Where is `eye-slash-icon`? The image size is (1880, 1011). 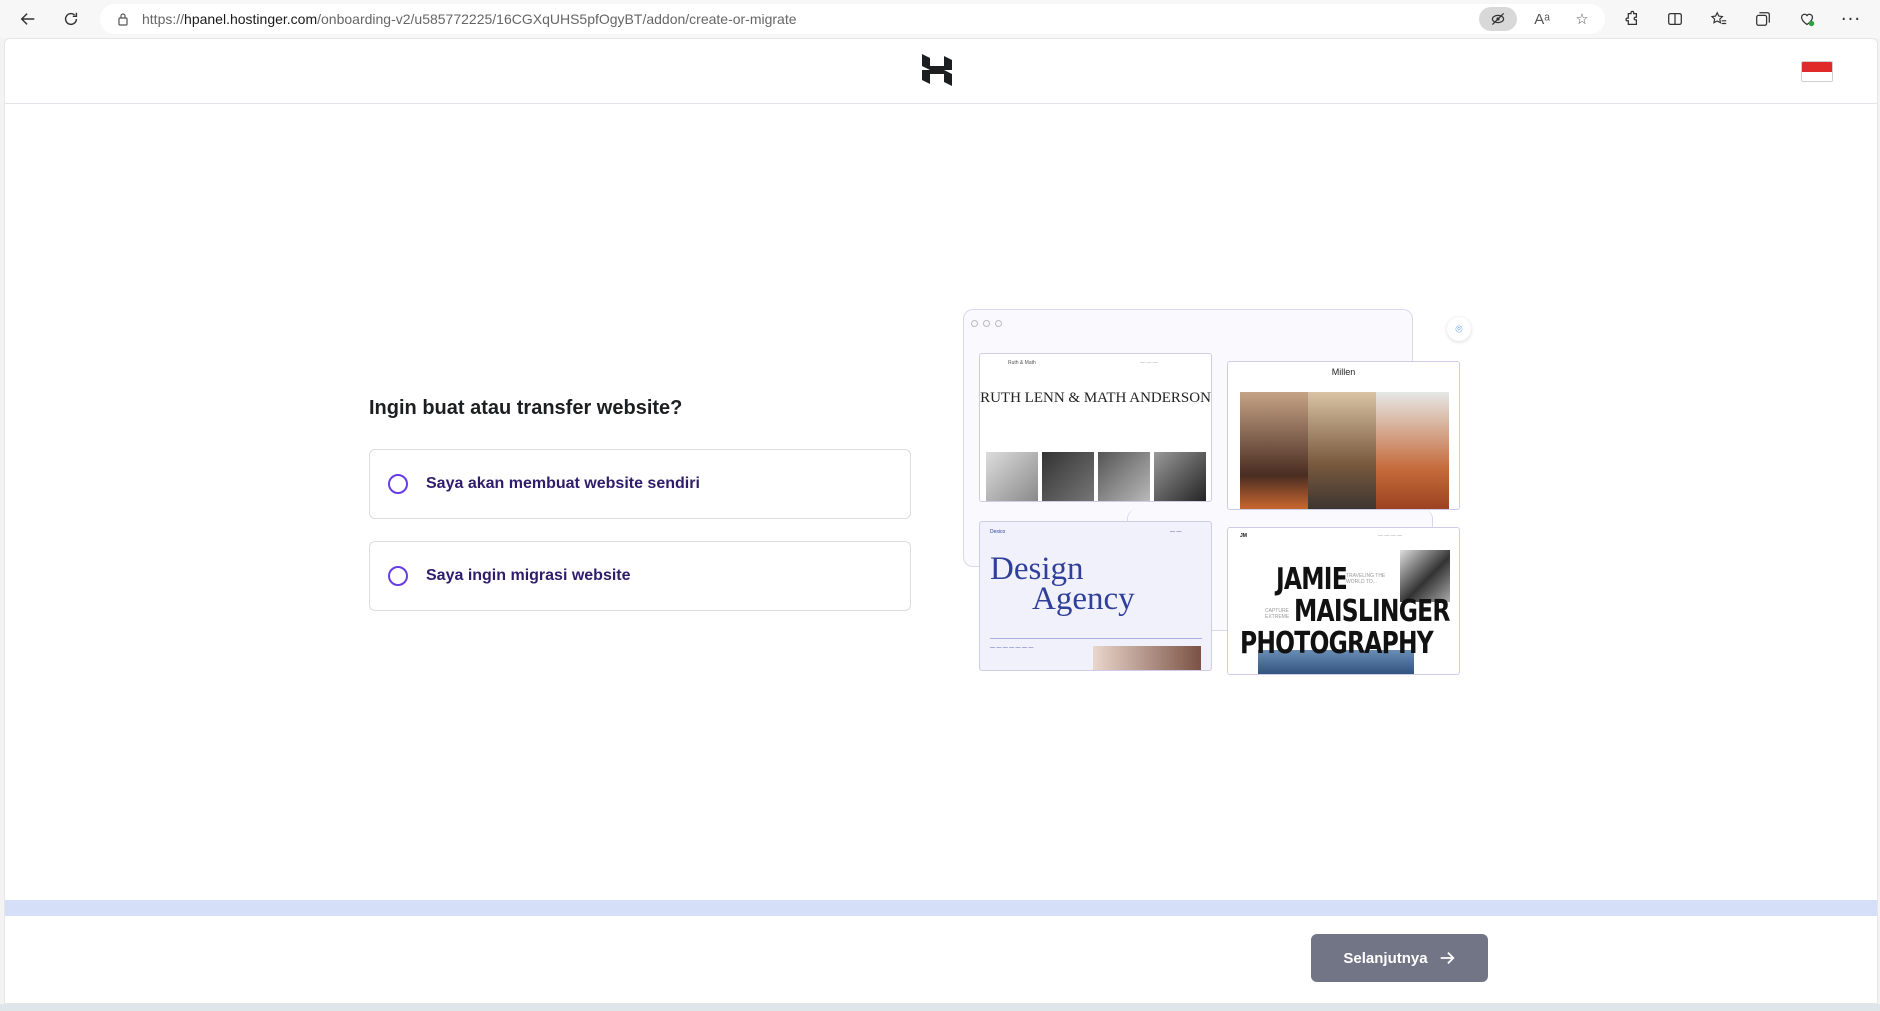
eye-slash-icon is located at coordinates (1498, 19).